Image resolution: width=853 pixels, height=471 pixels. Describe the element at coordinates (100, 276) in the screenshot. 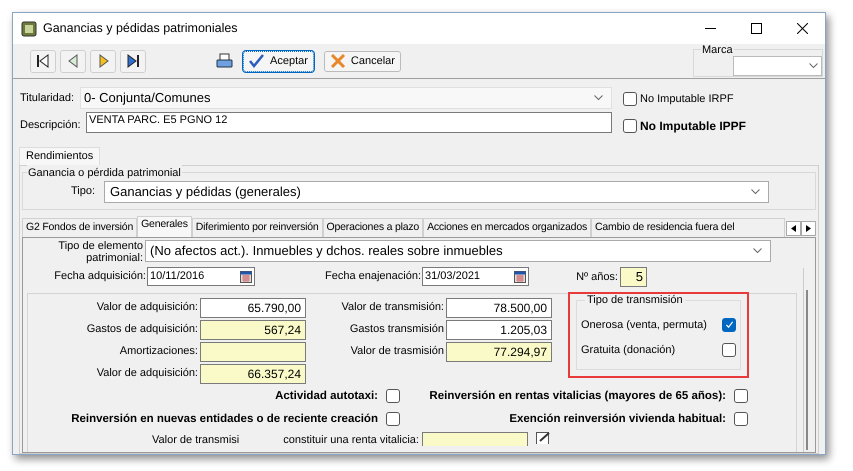

I see `fecha-adquisicion-label: Fecha adquisición:` at that location.